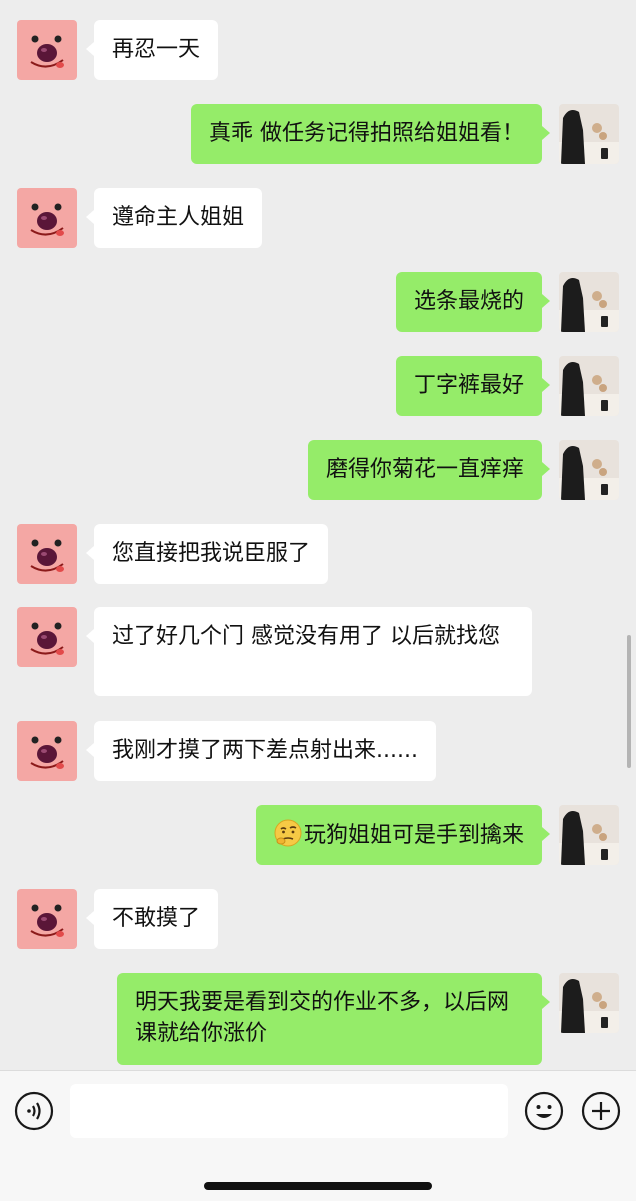 The height and width of the screenshot is (1201, 636). I want to click on message-text: 不敢摸了, so click(156, 918).